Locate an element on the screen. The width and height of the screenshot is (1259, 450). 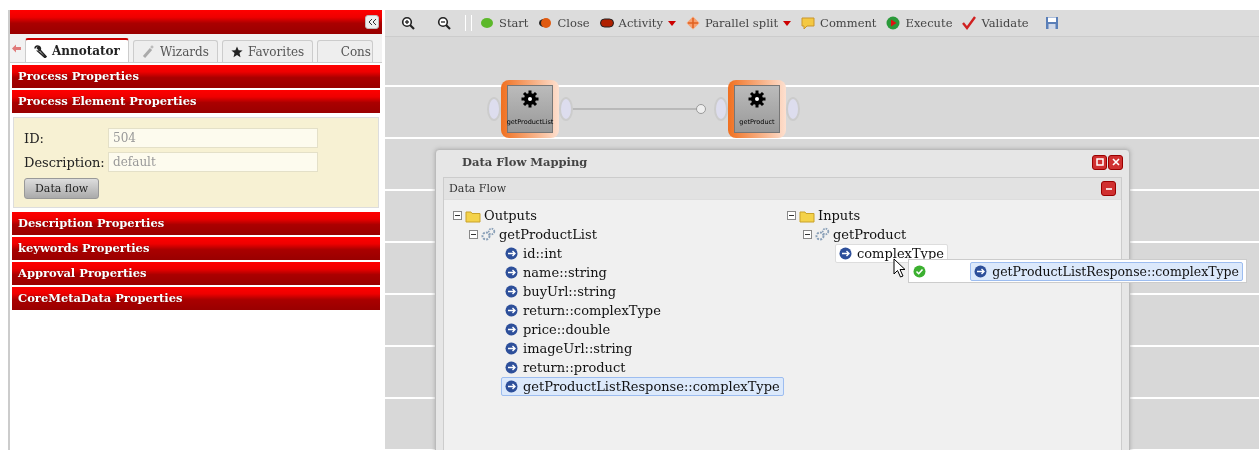
close-button is located at coordinates (1115, 162).